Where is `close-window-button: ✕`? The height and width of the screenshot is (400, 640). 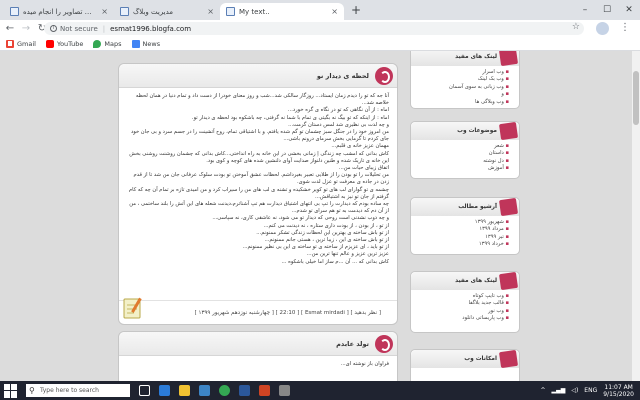 close-window-button: ✕ is located at coordinates (629, 10).